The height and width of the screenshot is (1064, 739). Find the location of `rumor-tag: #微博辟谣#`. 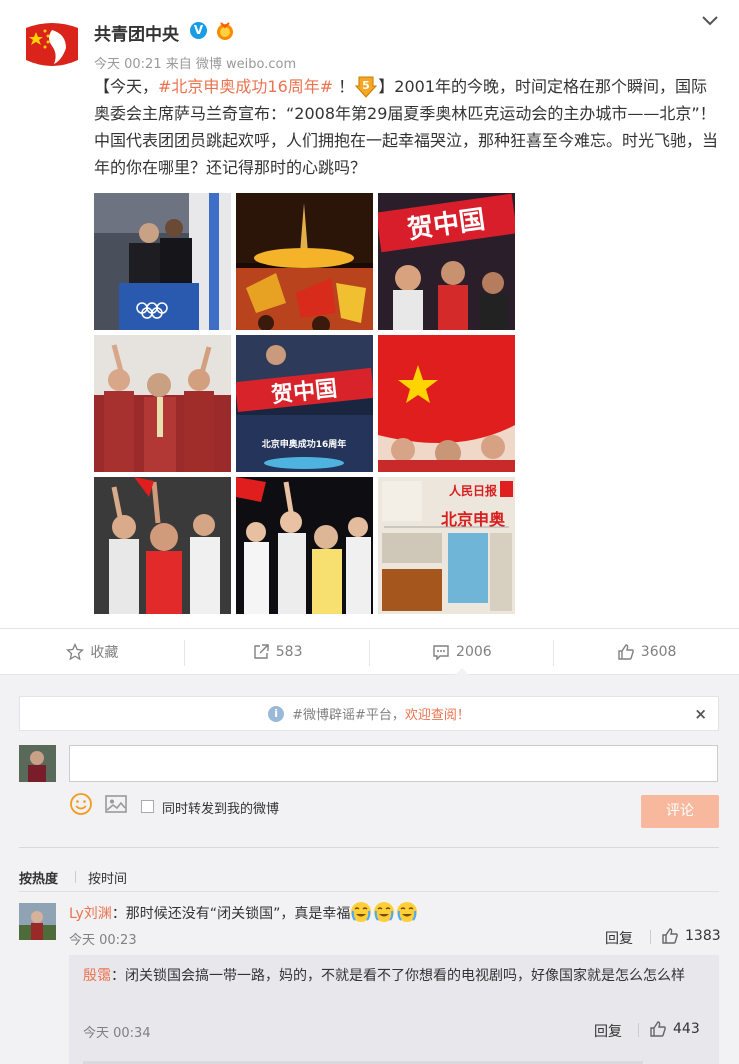

rumor-tag: #微博辟谣# is located at coordinates (329, 713).